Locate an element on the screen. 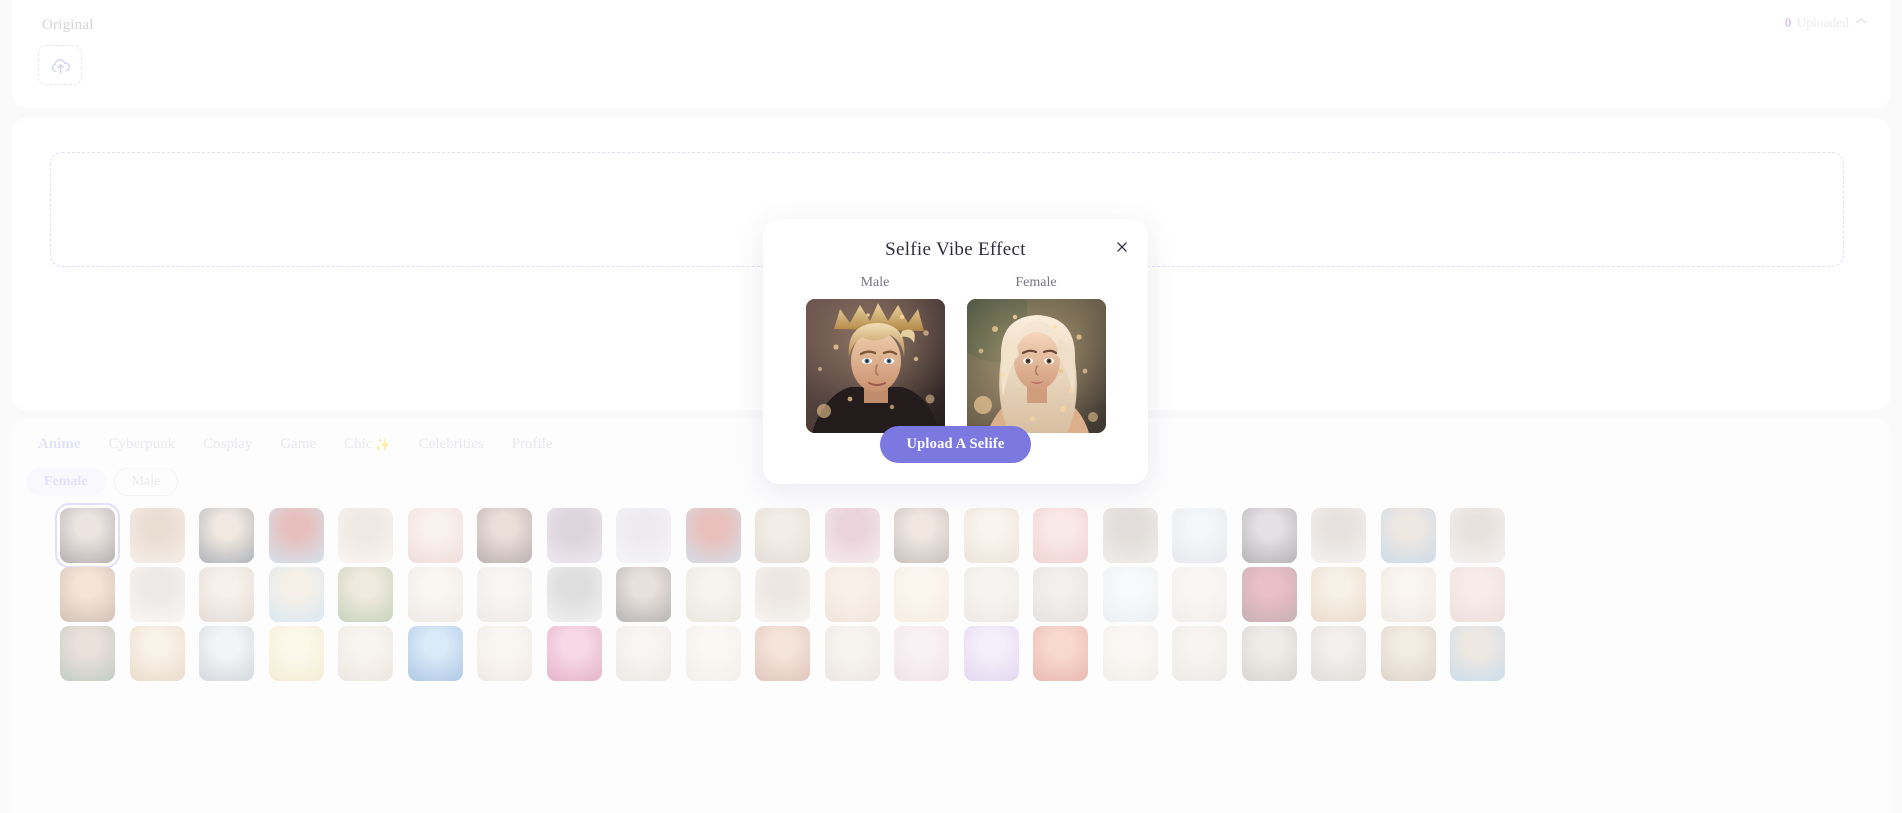  uploaded-label: Uploaded is located at coordinates (1822, 22).